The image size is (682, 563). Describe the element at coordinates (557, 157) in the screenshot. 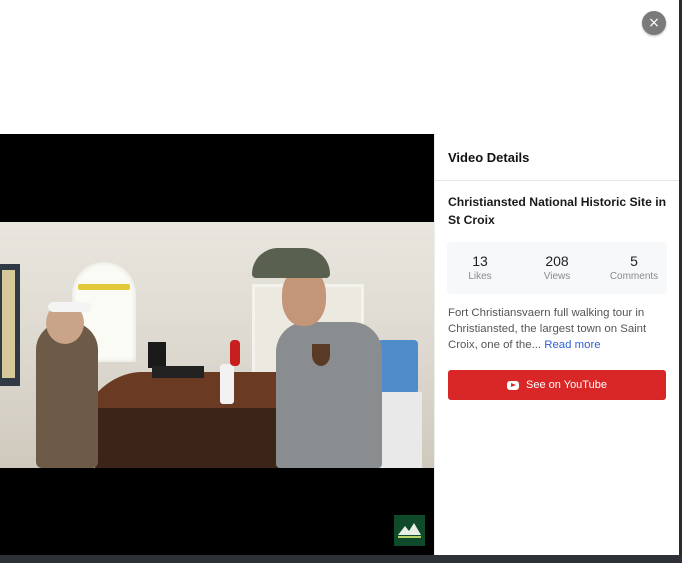

I see `panel-header: Video Details` at that location.